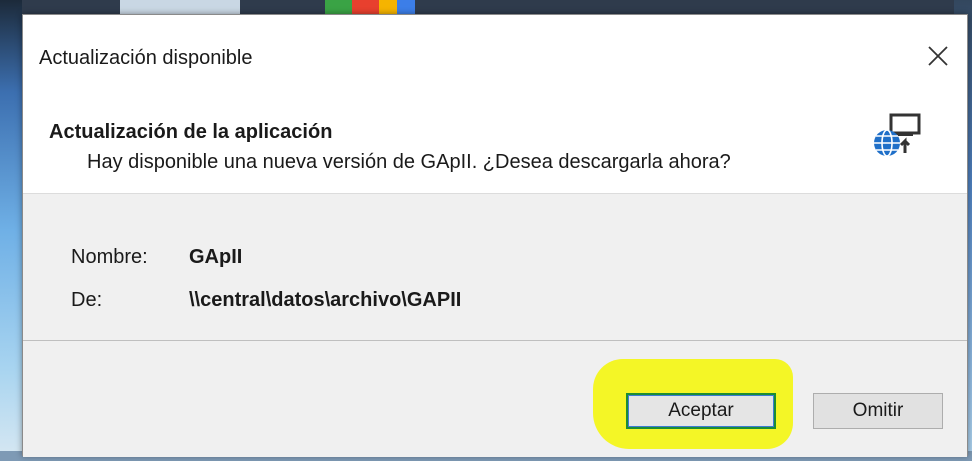  Describe the element at coordinates (191, 132) in the screenshot. I see `header-title: Actualización de la aplicación` at that location.